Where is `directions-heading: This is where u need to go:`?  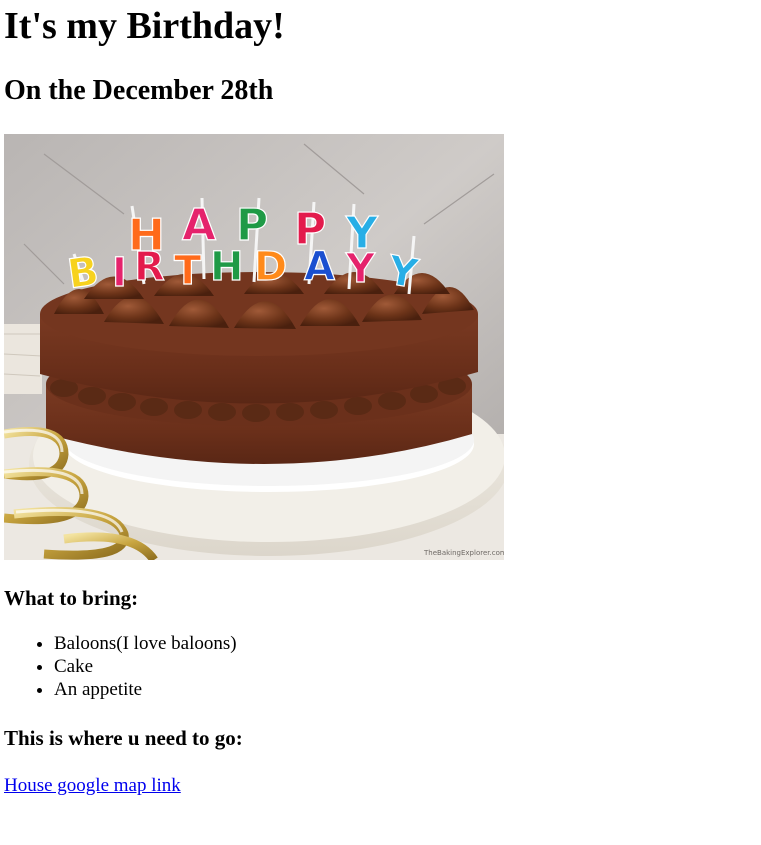 directions-heading: This is where u need to go: is located at coordinates (123, 738).